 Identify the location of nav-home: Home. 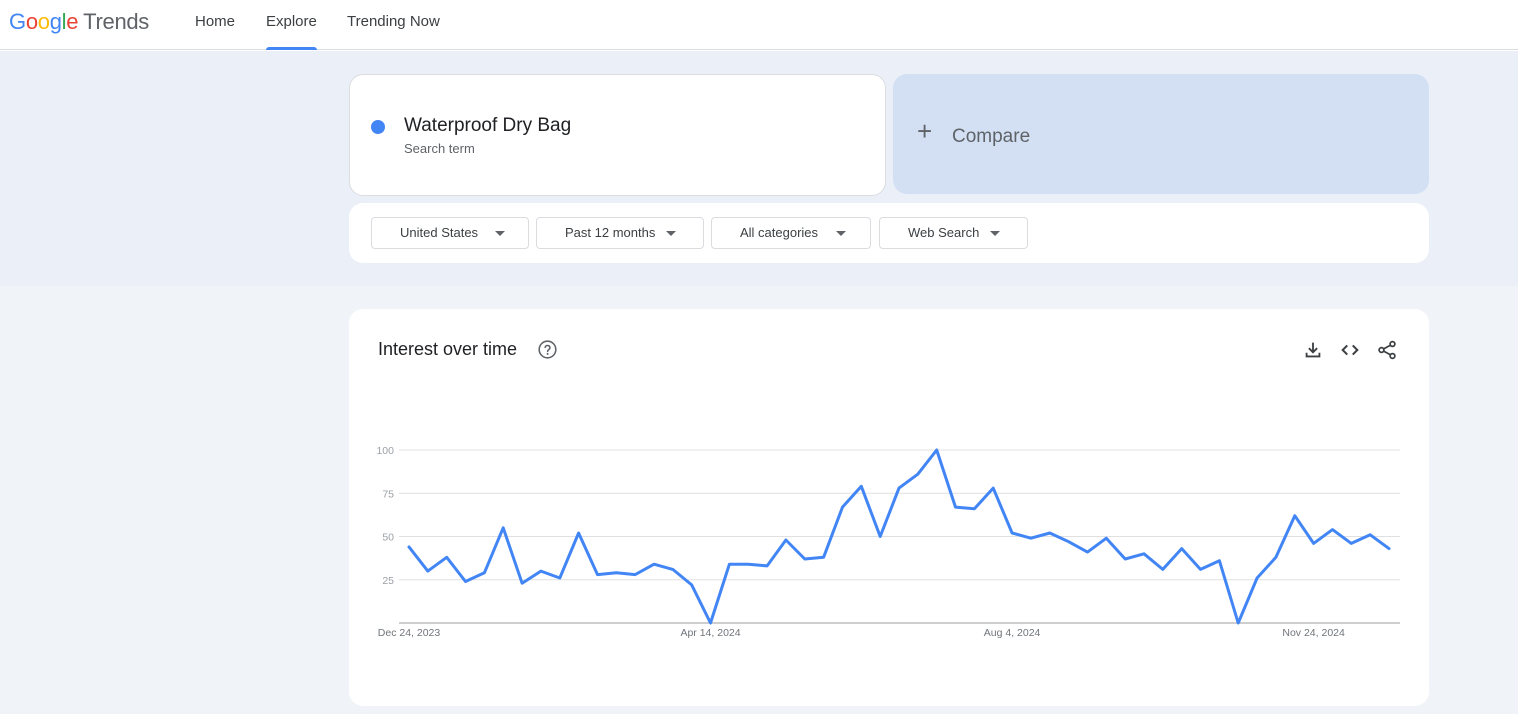
(215, 25).